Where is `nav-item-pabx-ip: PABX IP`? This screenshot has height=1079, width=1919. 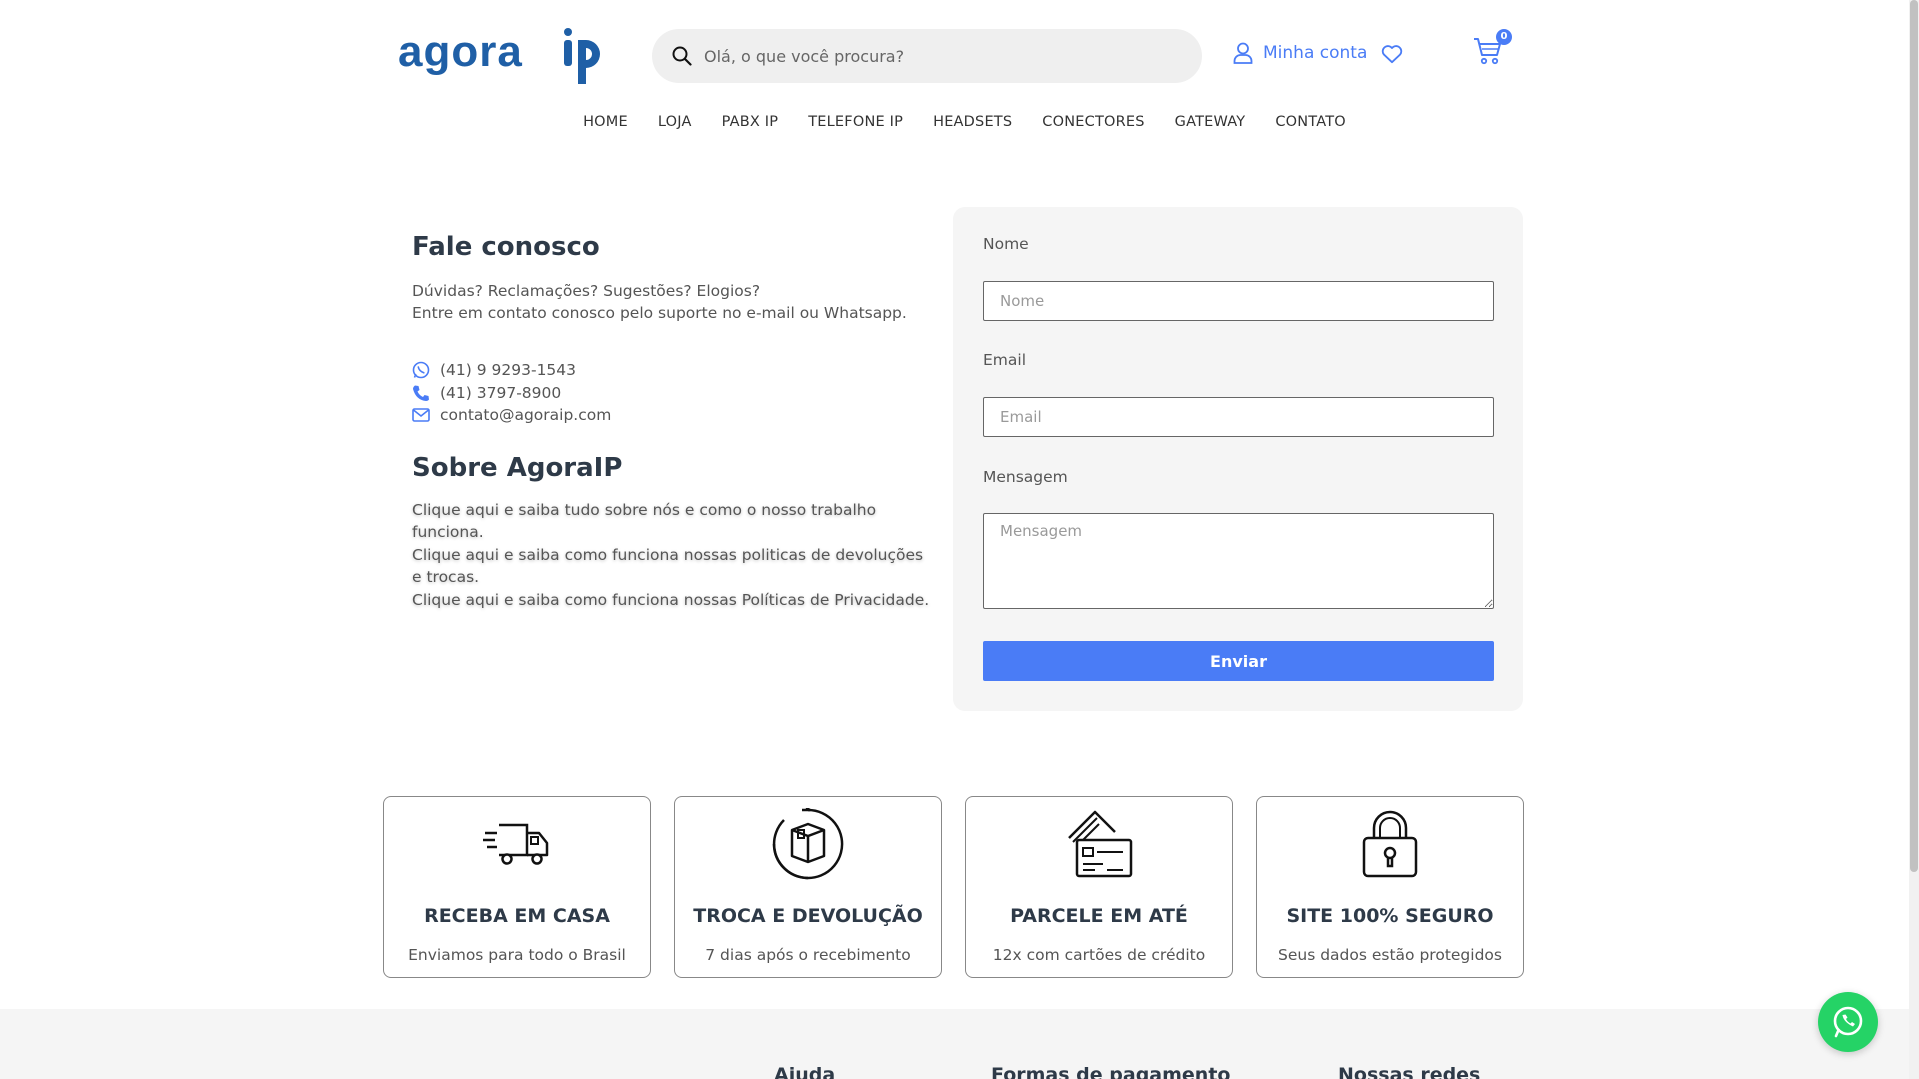
nav-item-pabx-ip: PABX IP is located at coordinates (750, 122).